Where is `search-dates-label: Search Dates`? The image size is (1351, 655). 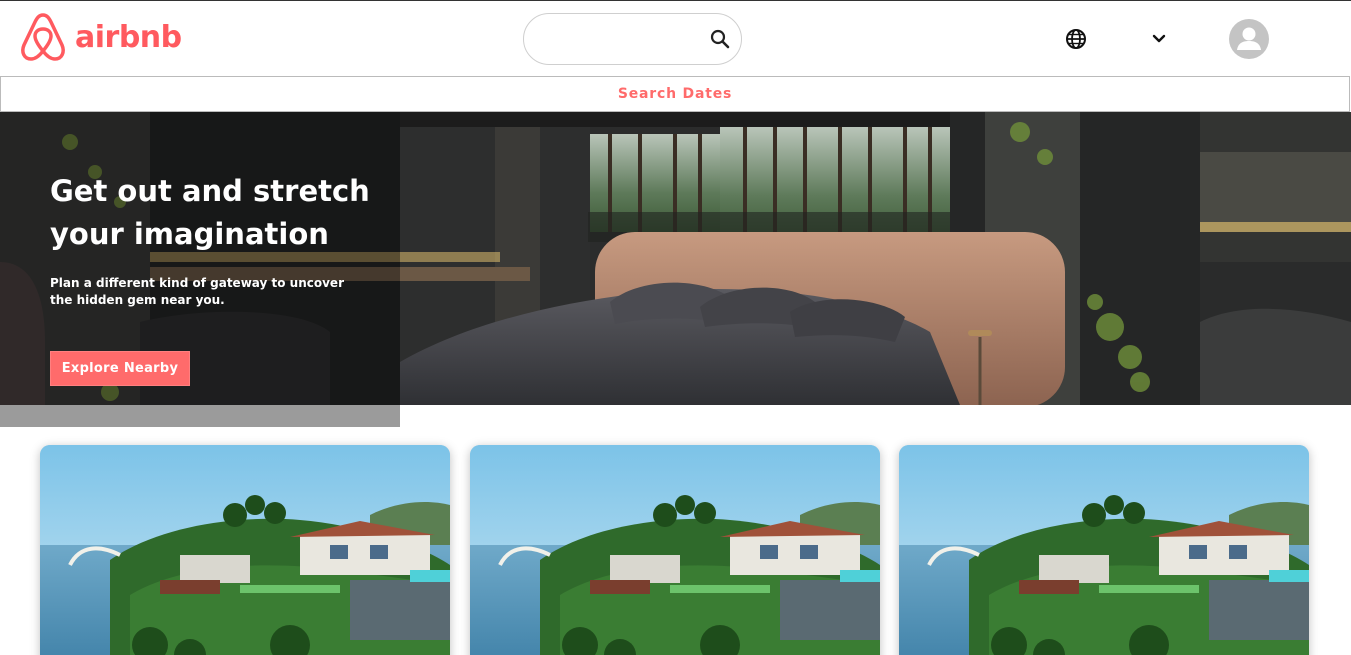 search-dates-label: Search Dates is located at coordinates (675, 94).